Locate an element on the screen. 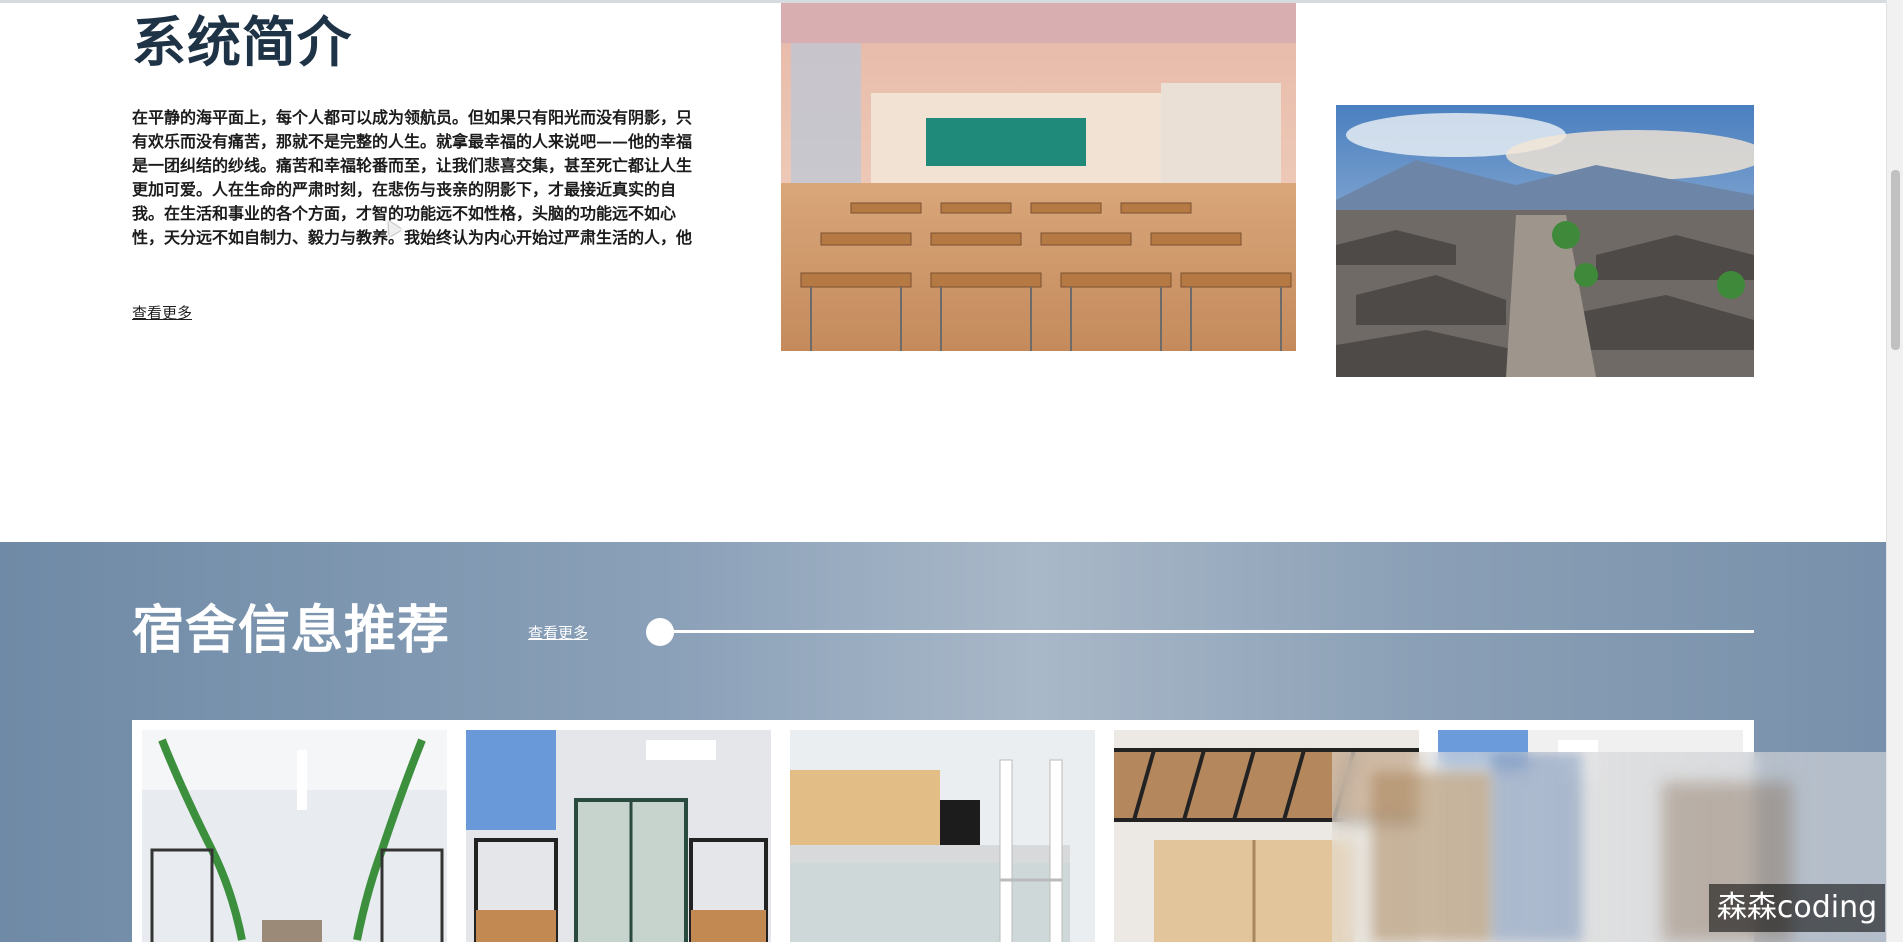 The image size is (1903, 942). recommend-title: 宿舍信息推荐 is located at coordinates (291, 631).